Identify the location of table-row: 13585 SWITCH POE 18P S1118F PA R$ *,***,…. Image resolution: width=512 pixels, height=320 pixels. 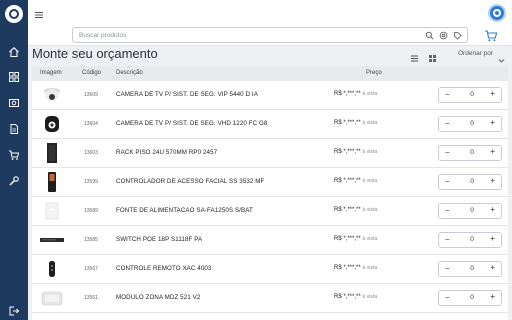
(270, 240).